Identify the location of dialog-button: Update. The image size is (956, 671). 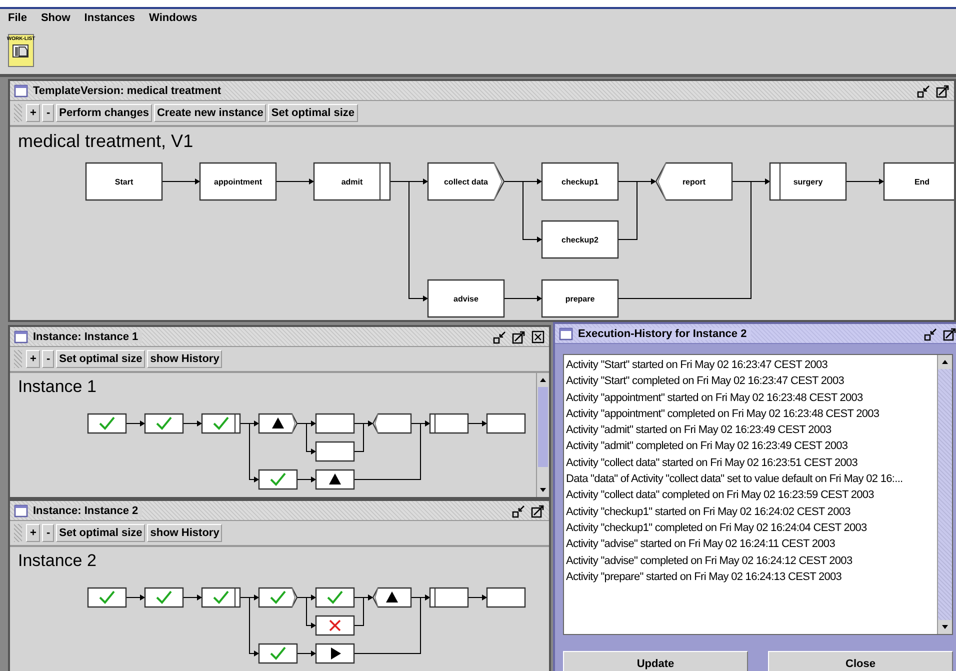
(655, 661).